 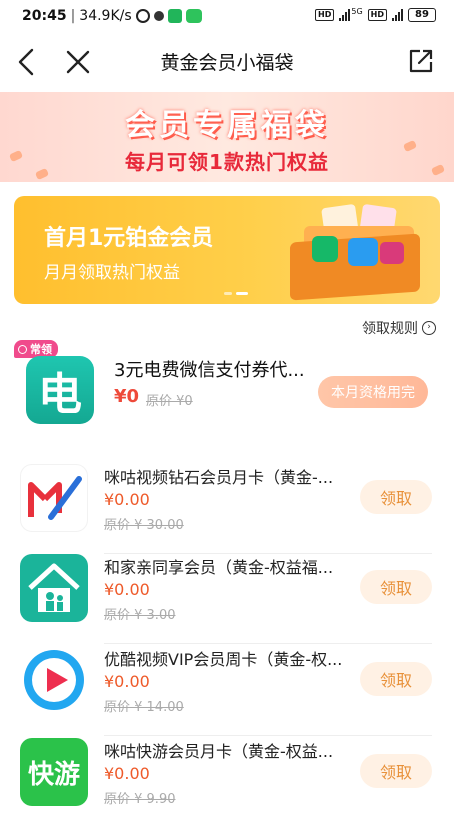 I want to click on rules-link: 领取规则 ›, so click(x=399, y=328).